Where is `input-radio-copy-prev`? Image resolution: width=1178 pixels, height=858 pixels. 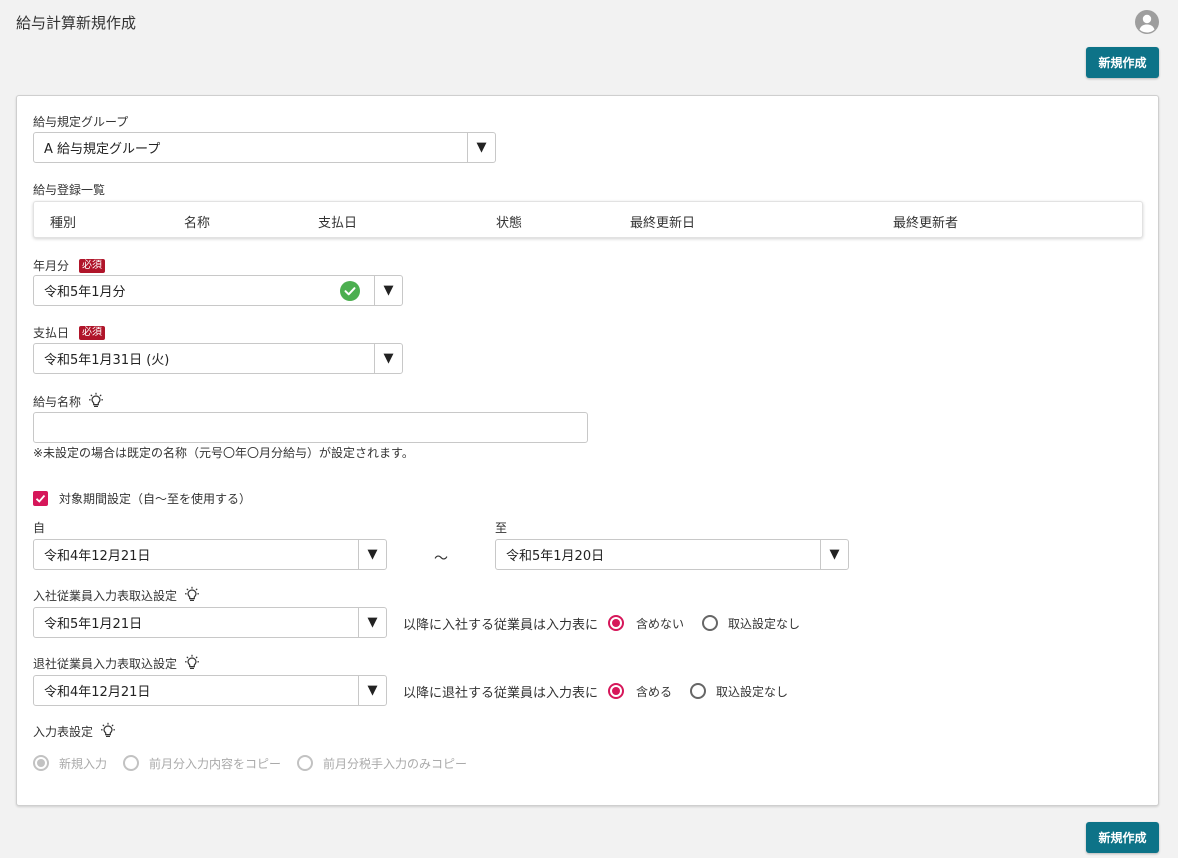
input-radio-copy-prev is located at coordinates (131, 763).